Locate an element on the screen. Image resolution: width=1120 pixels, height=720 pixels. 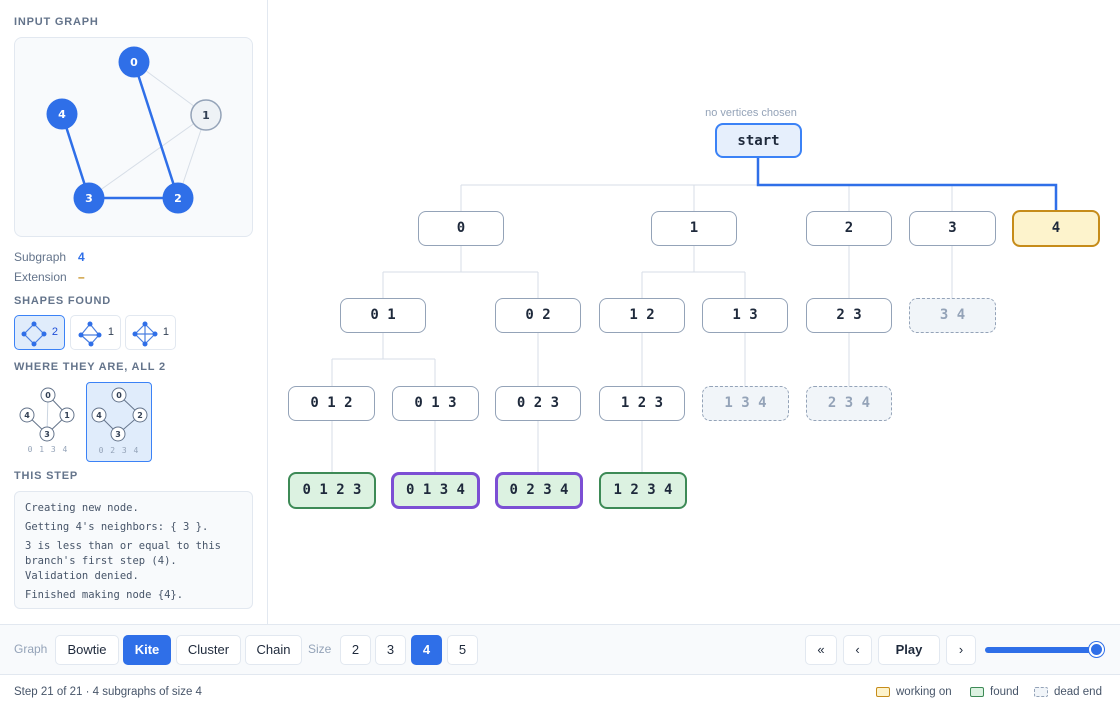
input-graph-panel: 0 1 2 3 4 is located at coordinates (133, 137).